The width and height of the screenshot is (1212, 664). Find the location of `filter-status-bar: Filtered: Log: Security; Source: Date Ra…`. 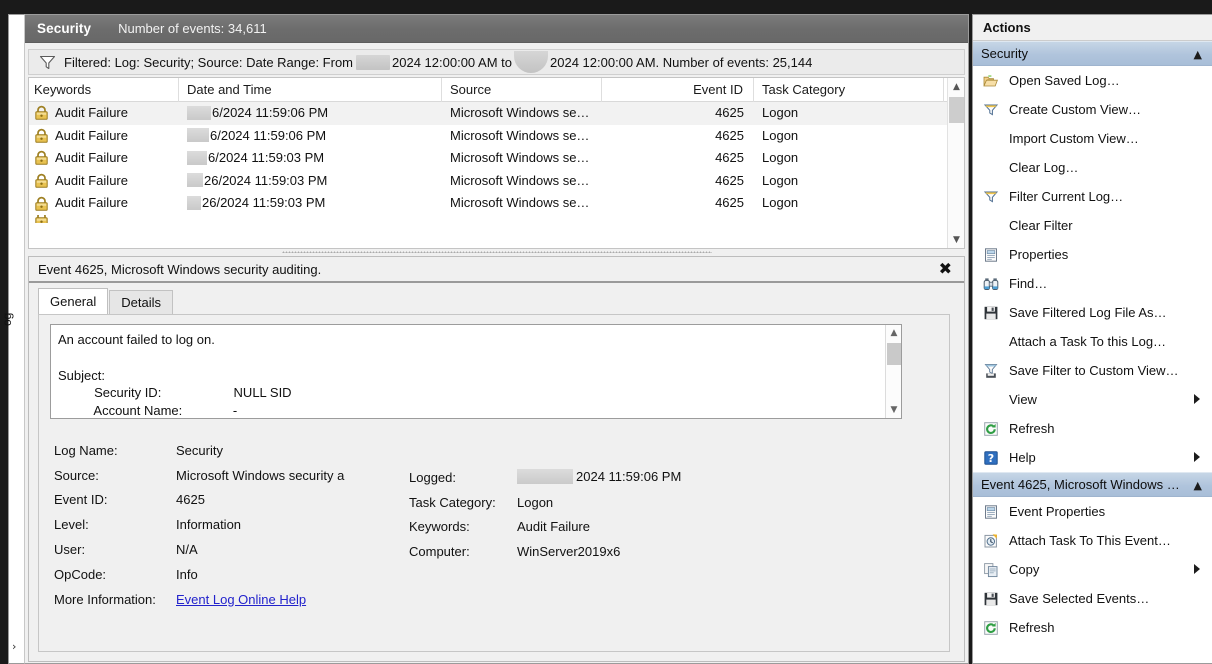

filter-status-bar: Filtered: Log: Security; Source: Date Ra… is located at coordinates (496, 62).